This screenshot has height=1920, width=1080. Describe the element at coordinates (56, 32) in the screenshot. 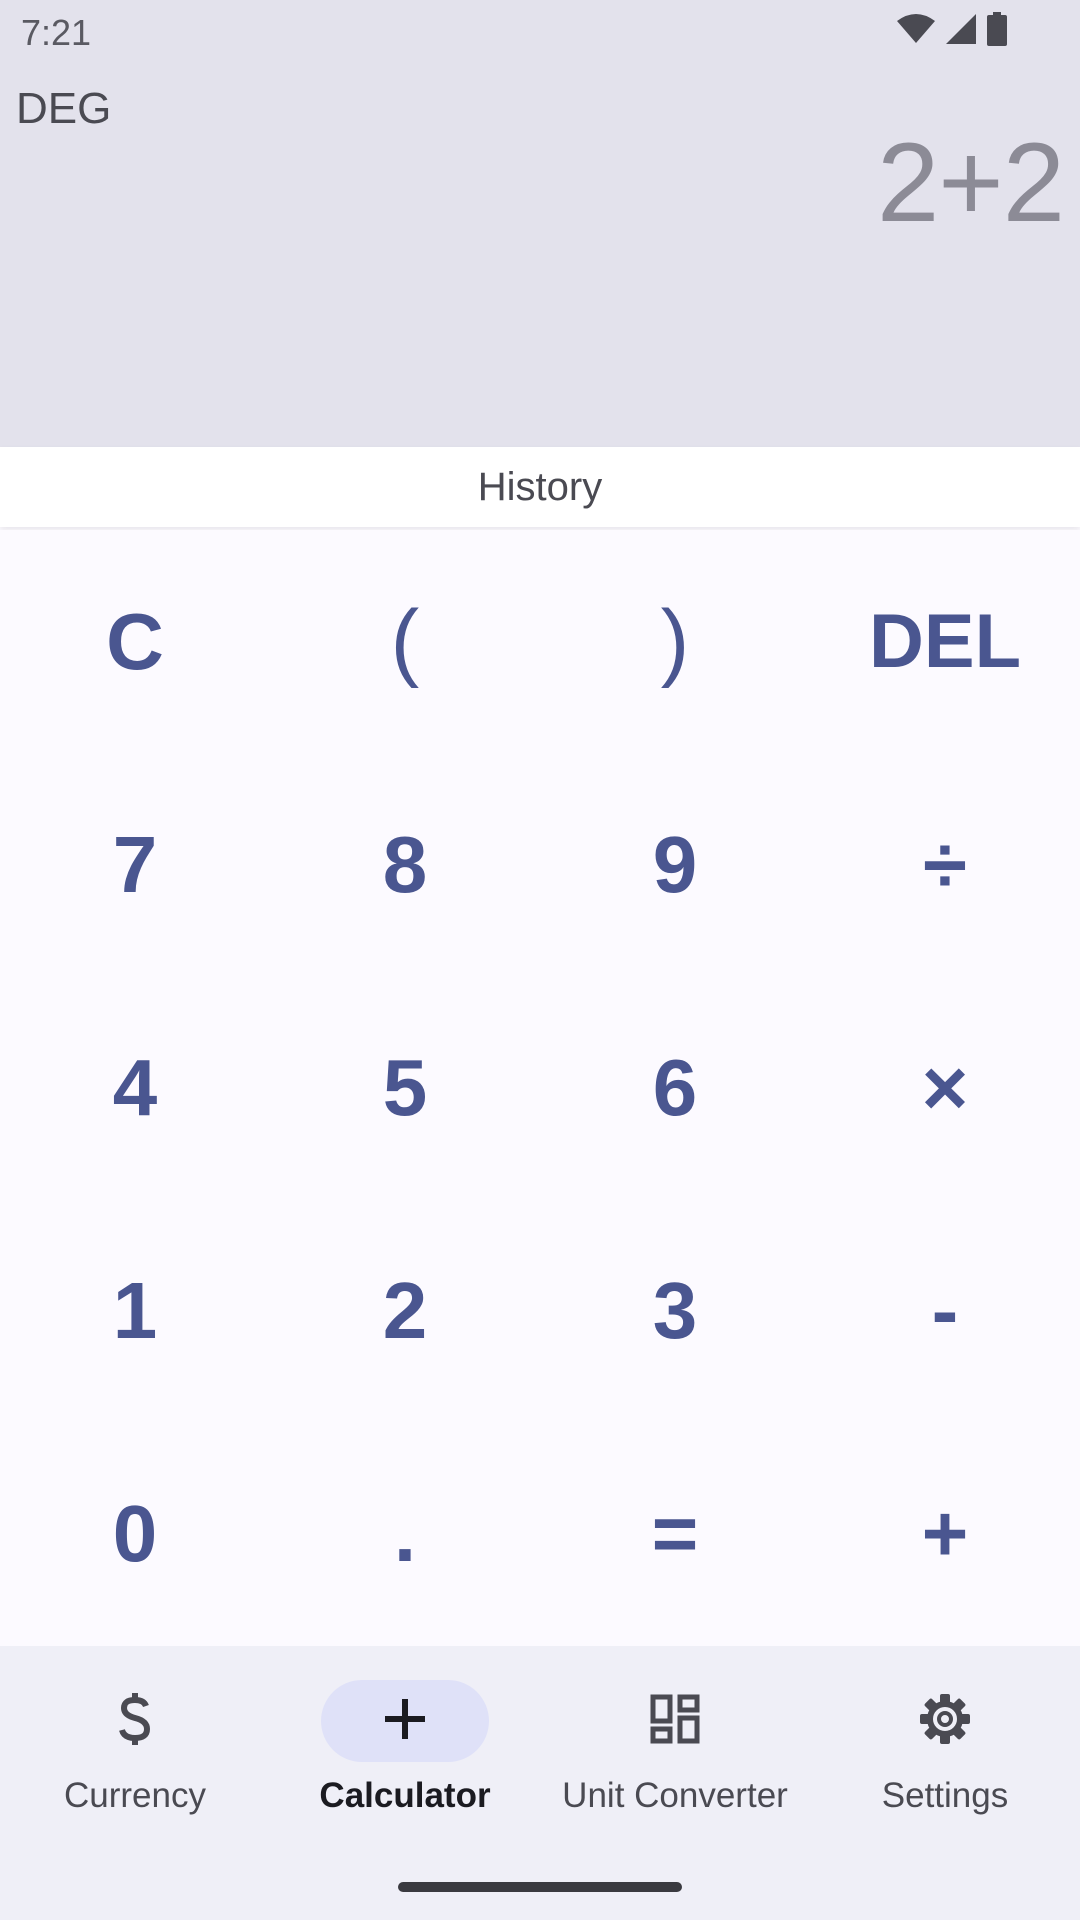

I see `status-time: 7:21` at that location.